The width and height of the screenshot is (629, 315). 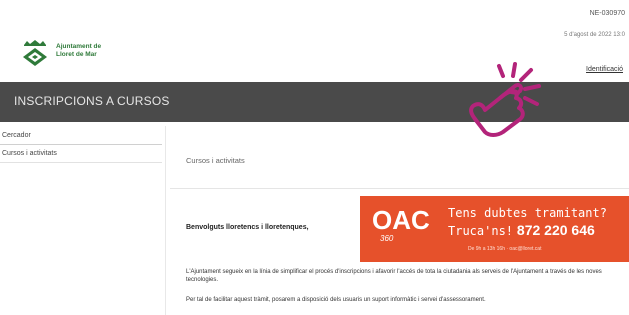 What do you see at coordinates (387, 238) in the screenshot?
I see `oac-360: 360` at bounding box center [387, 238].